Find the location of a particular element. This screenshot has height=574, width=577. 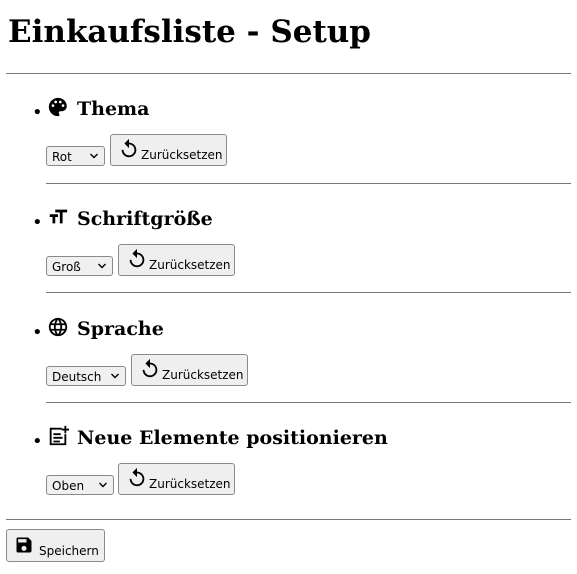

theme-reset-button: Zurücksetzen is located at coordinates (168, 150).